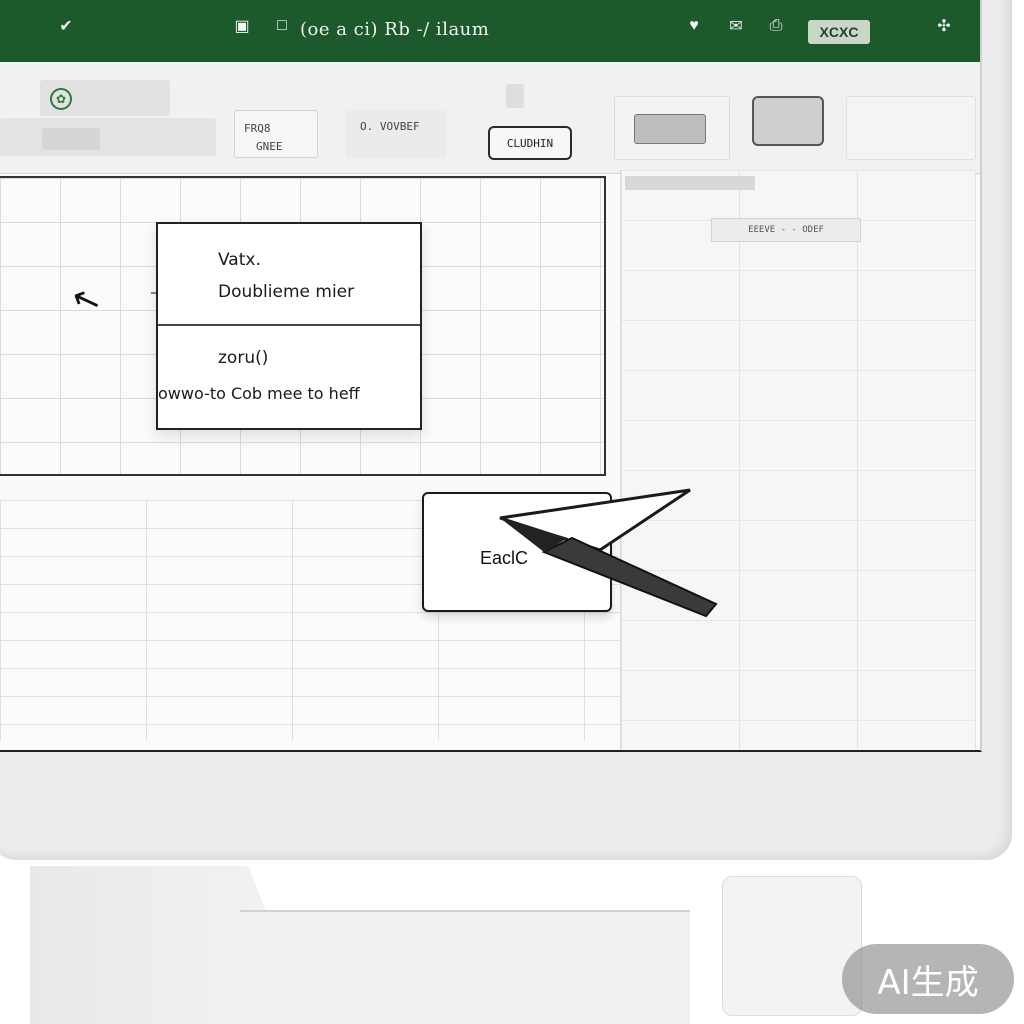 This screenshot has width=1024, height=1024. I want to click on popup-line-4: owwo-to Cob mee to heff, so click(259, 393).